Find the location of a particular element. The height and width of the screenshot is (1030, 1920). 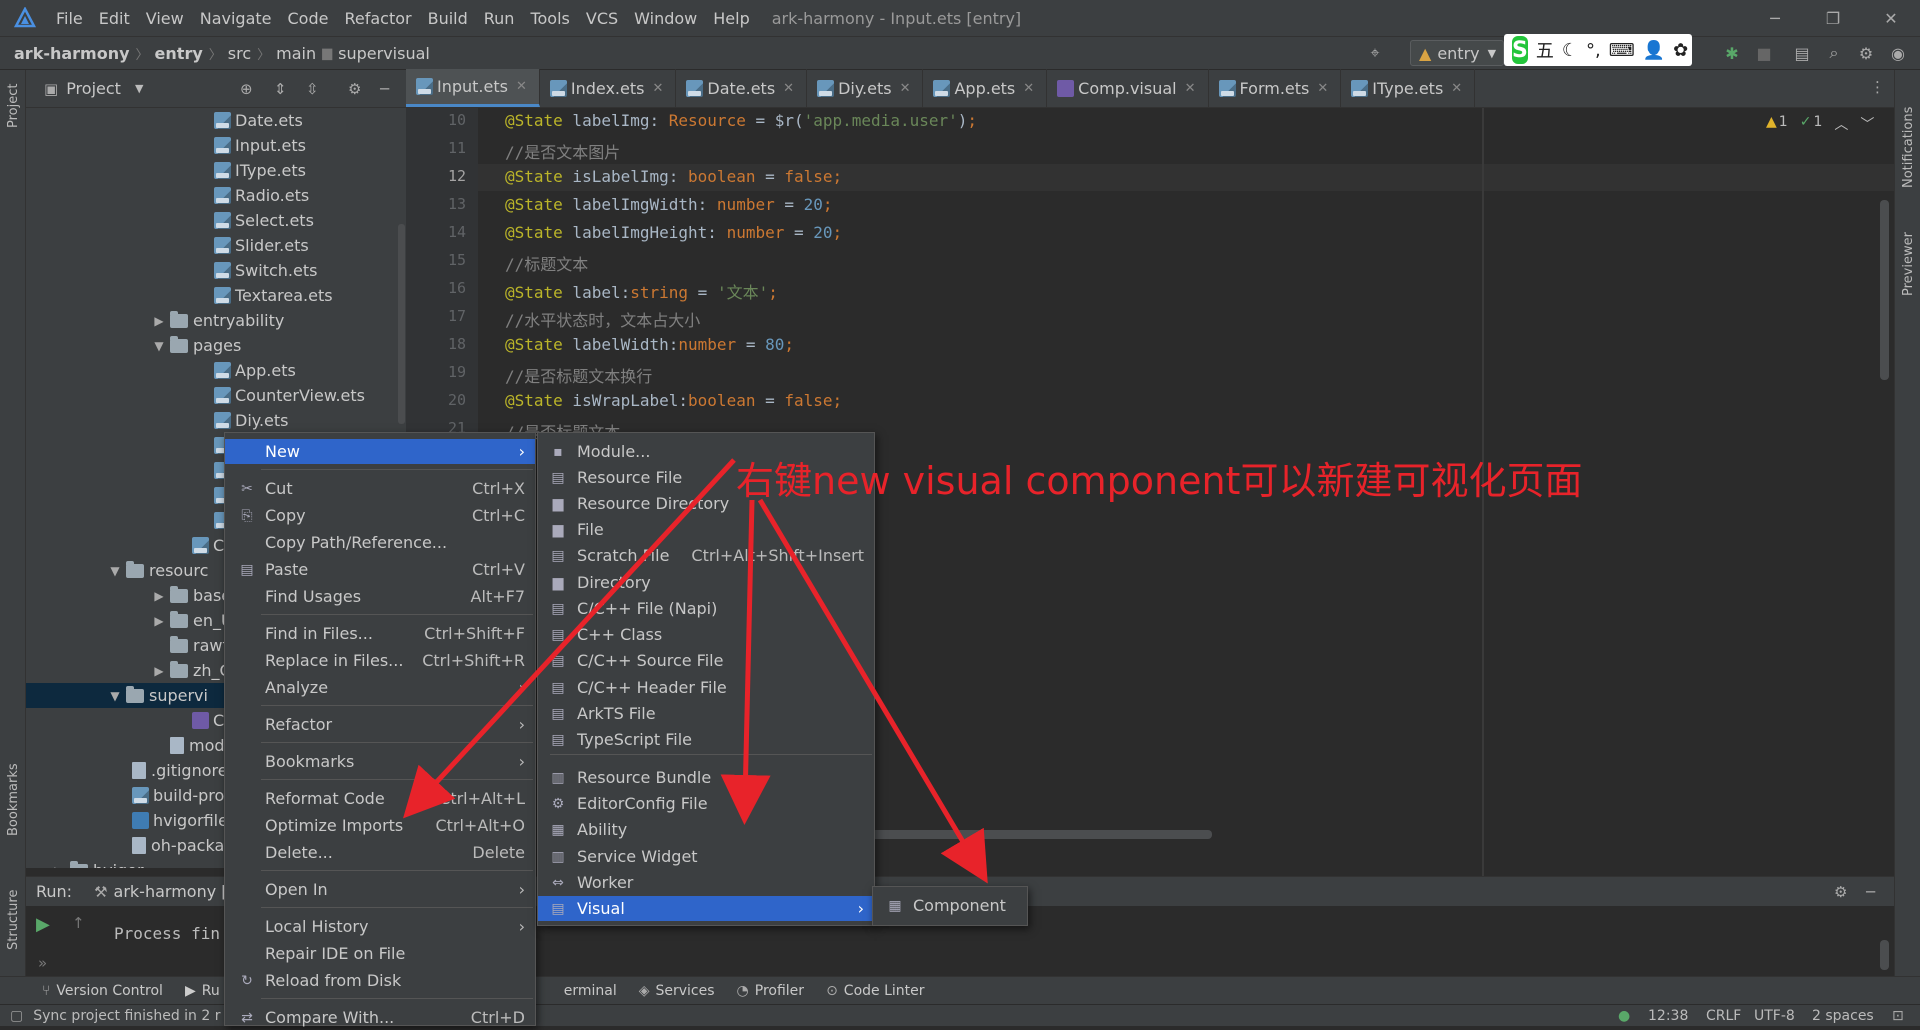

tab-form-ets: Form.ets ✕ is located at coordinates (1275, 88).